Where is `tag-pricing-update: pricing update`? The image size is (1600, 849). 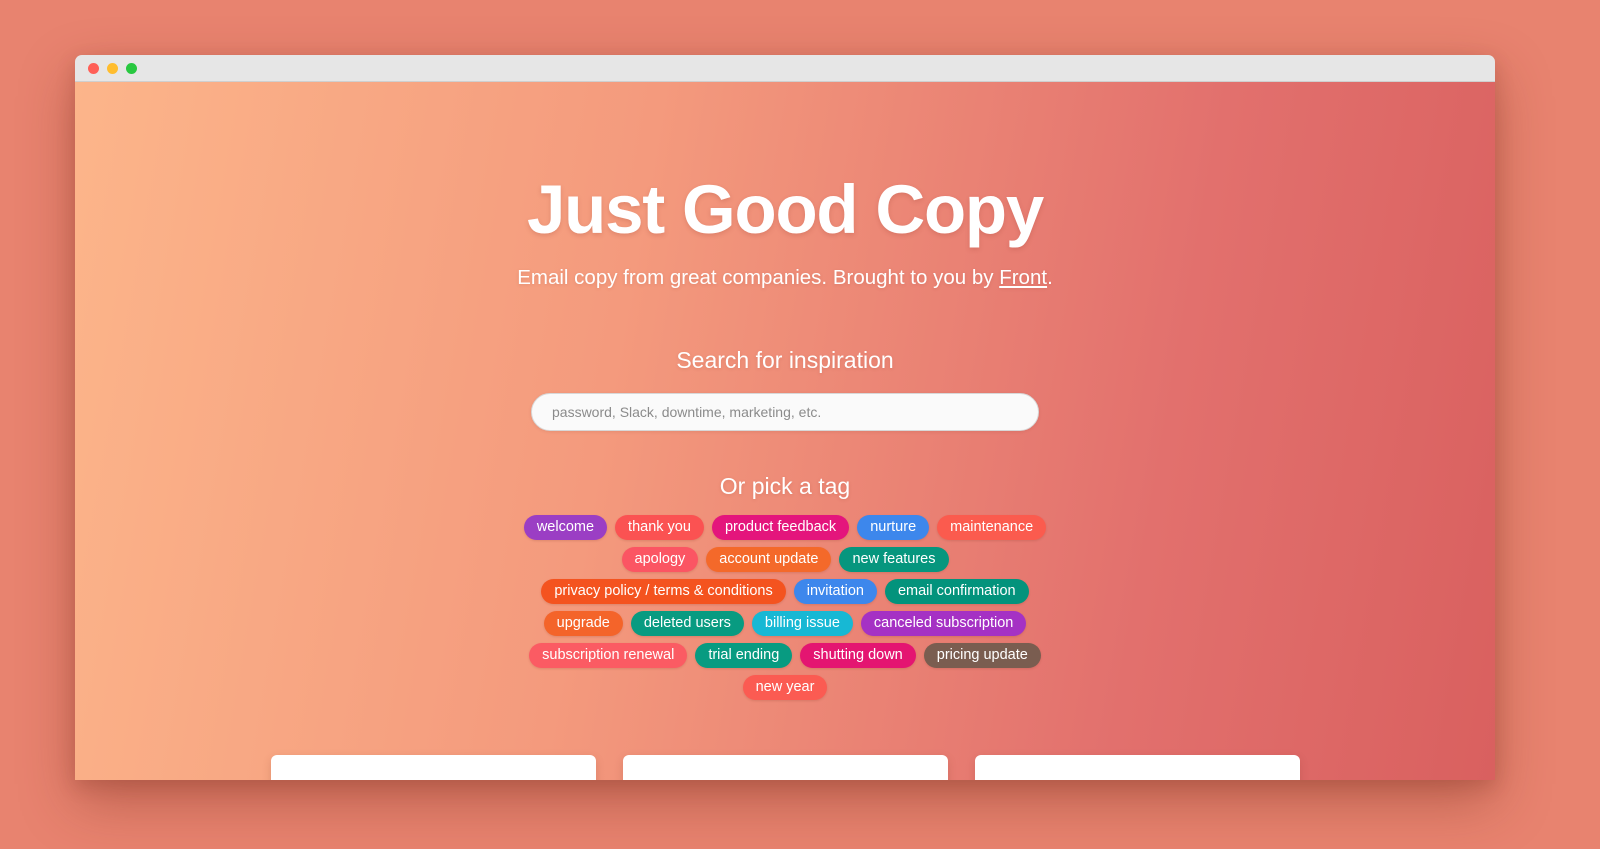
tag-pricing-update: pricing update is located at coordinates (982, 655).